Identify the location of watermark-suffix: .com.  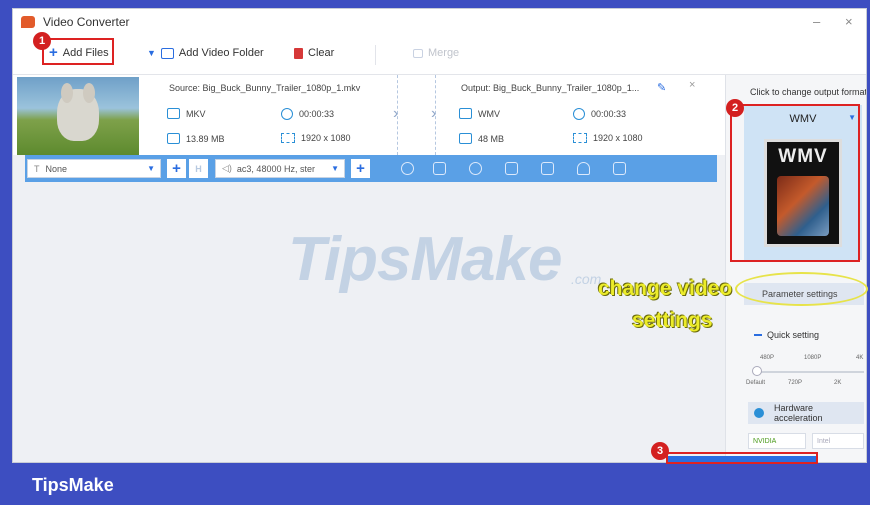
(586, 279).